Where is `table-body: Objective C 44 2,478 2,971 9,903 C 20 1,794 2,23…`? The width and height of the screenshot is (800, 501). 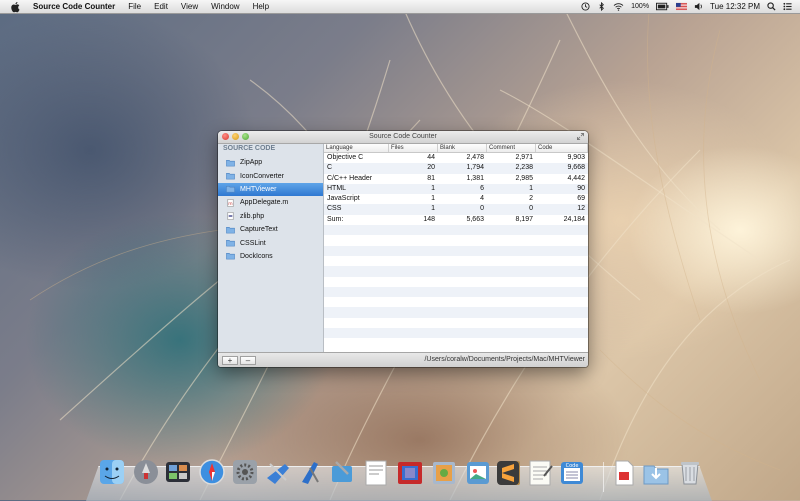
table-body: Objective C 44 2,478 2,971 9,903 C 20 1,794 2,23… is located at coordinates (456, 251).